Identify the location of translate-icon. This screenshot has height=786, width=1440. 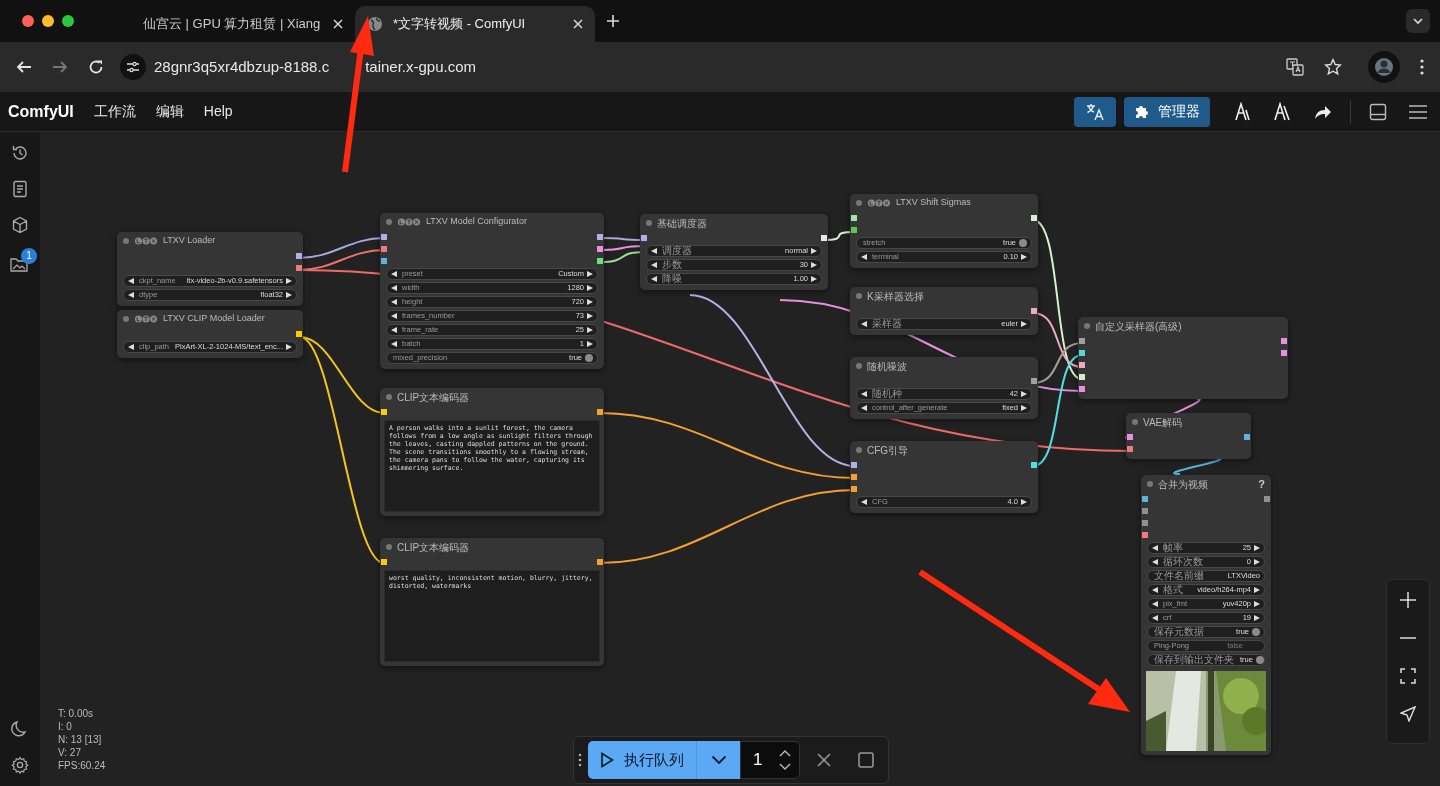
(1095, 111).